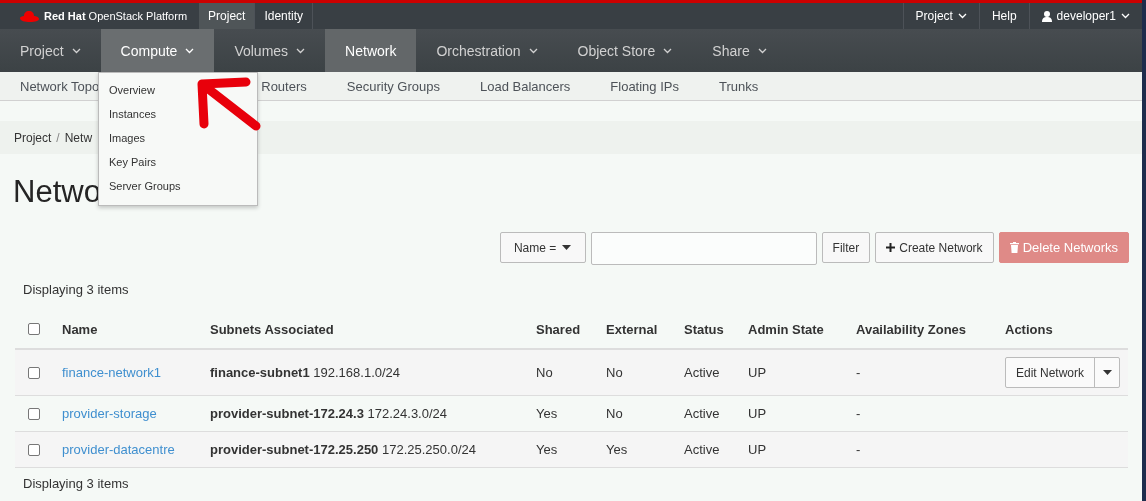  I want to click on page-heading: Netwo, so click(57, 192).